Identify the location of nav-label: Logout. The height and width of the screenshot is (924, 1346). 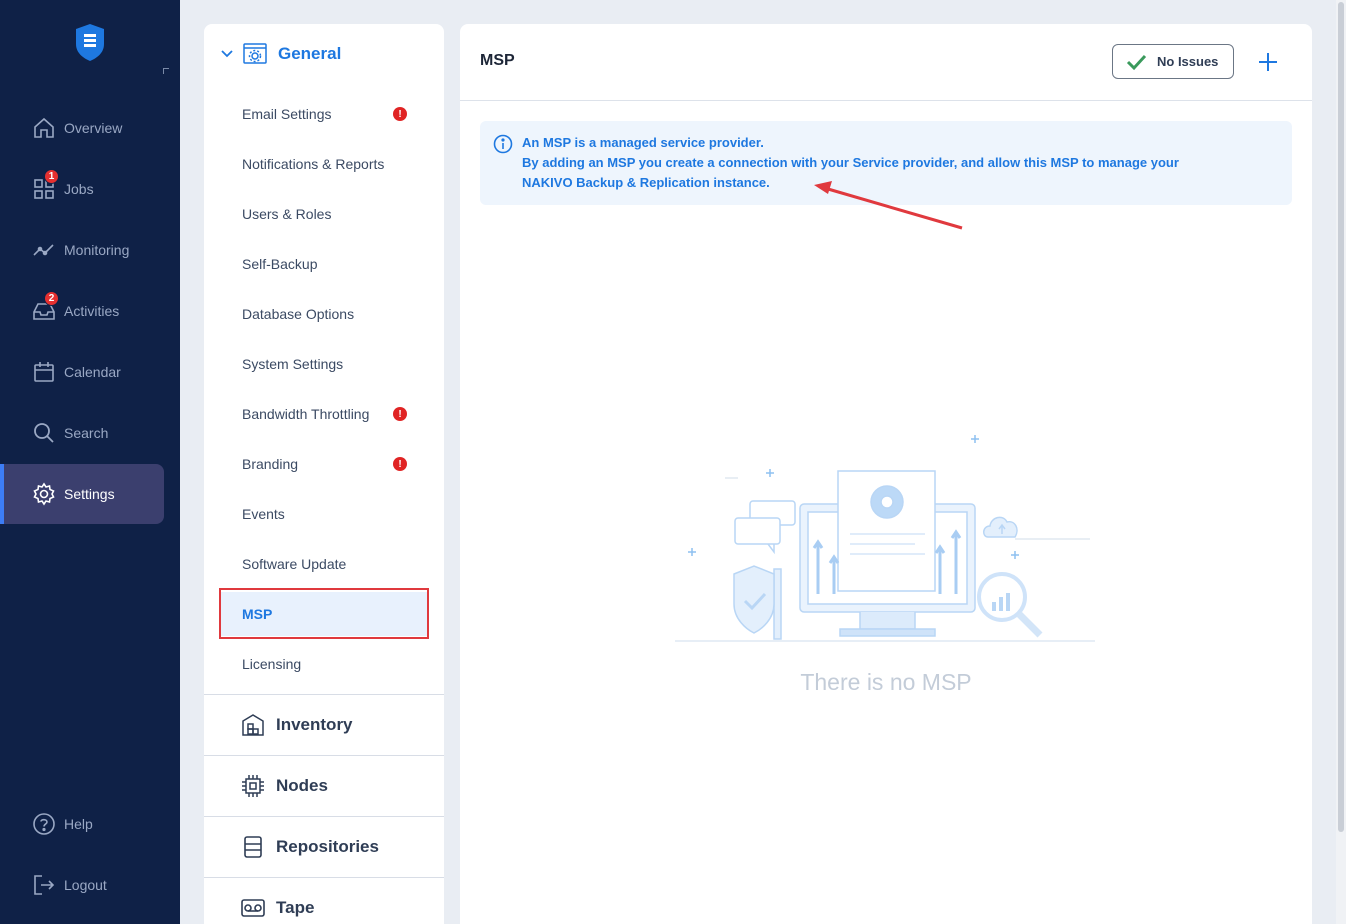
(85, 885).